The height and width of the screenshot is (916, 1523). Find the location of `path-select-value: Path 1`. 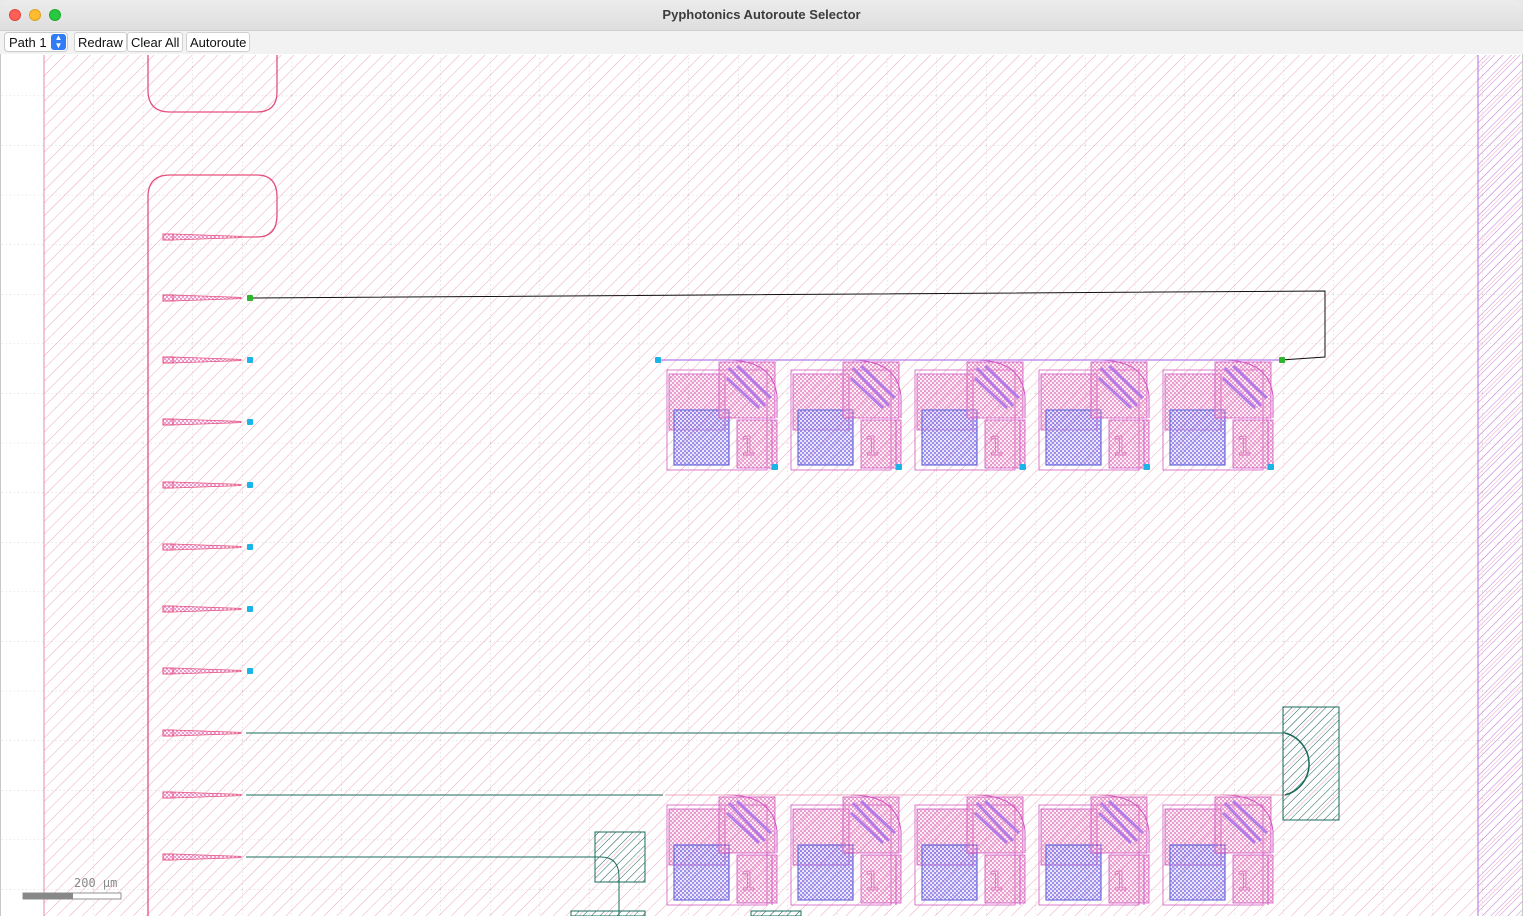

path-select-value: Path 1 is located at coordinates (28, 42).